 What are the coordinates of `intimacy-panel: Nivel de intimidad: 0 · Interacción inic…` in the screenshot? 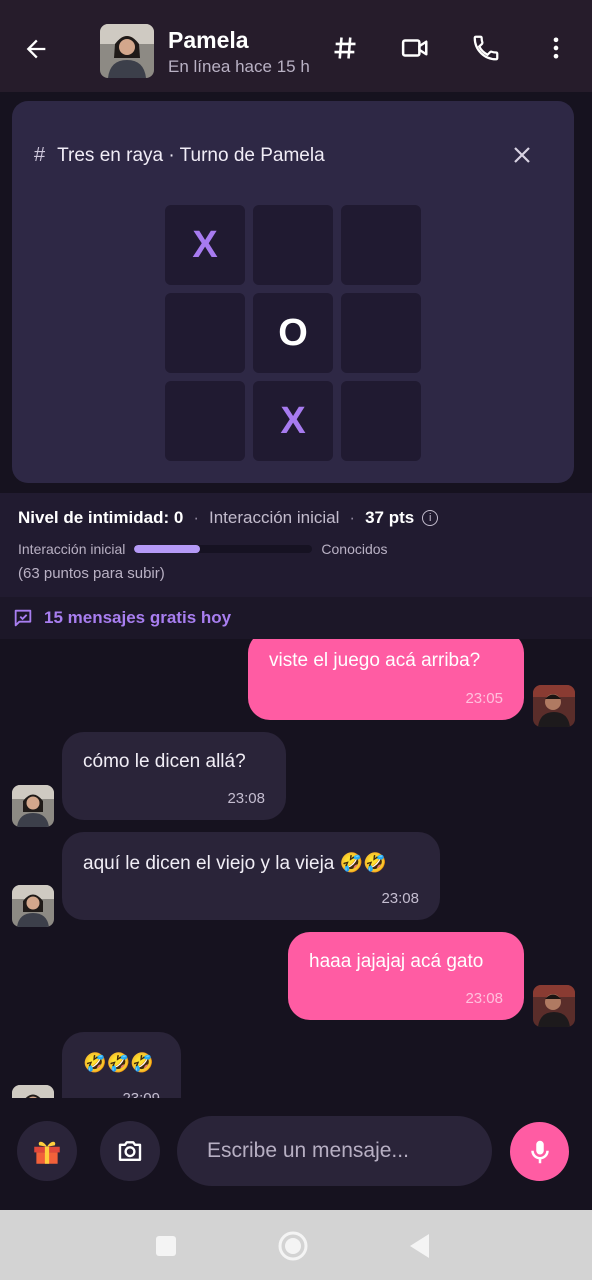 It's located at (296, 545).